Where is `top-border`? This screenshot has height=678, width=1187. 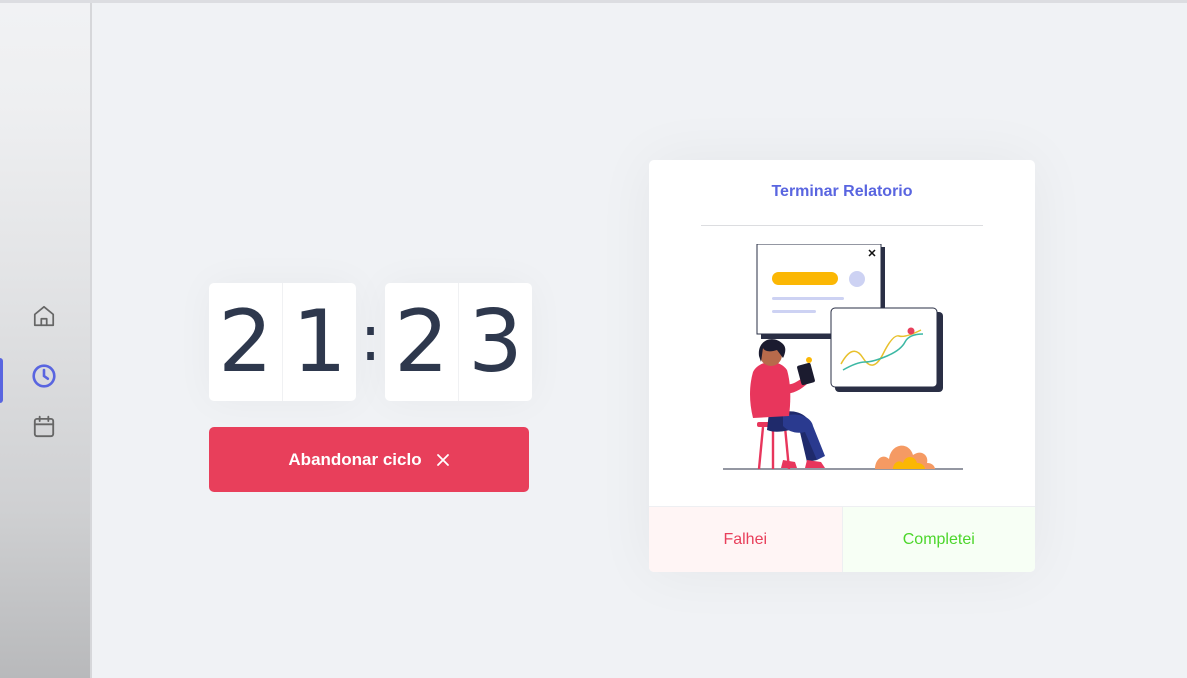 top-border is located at coordinates (593, 1).